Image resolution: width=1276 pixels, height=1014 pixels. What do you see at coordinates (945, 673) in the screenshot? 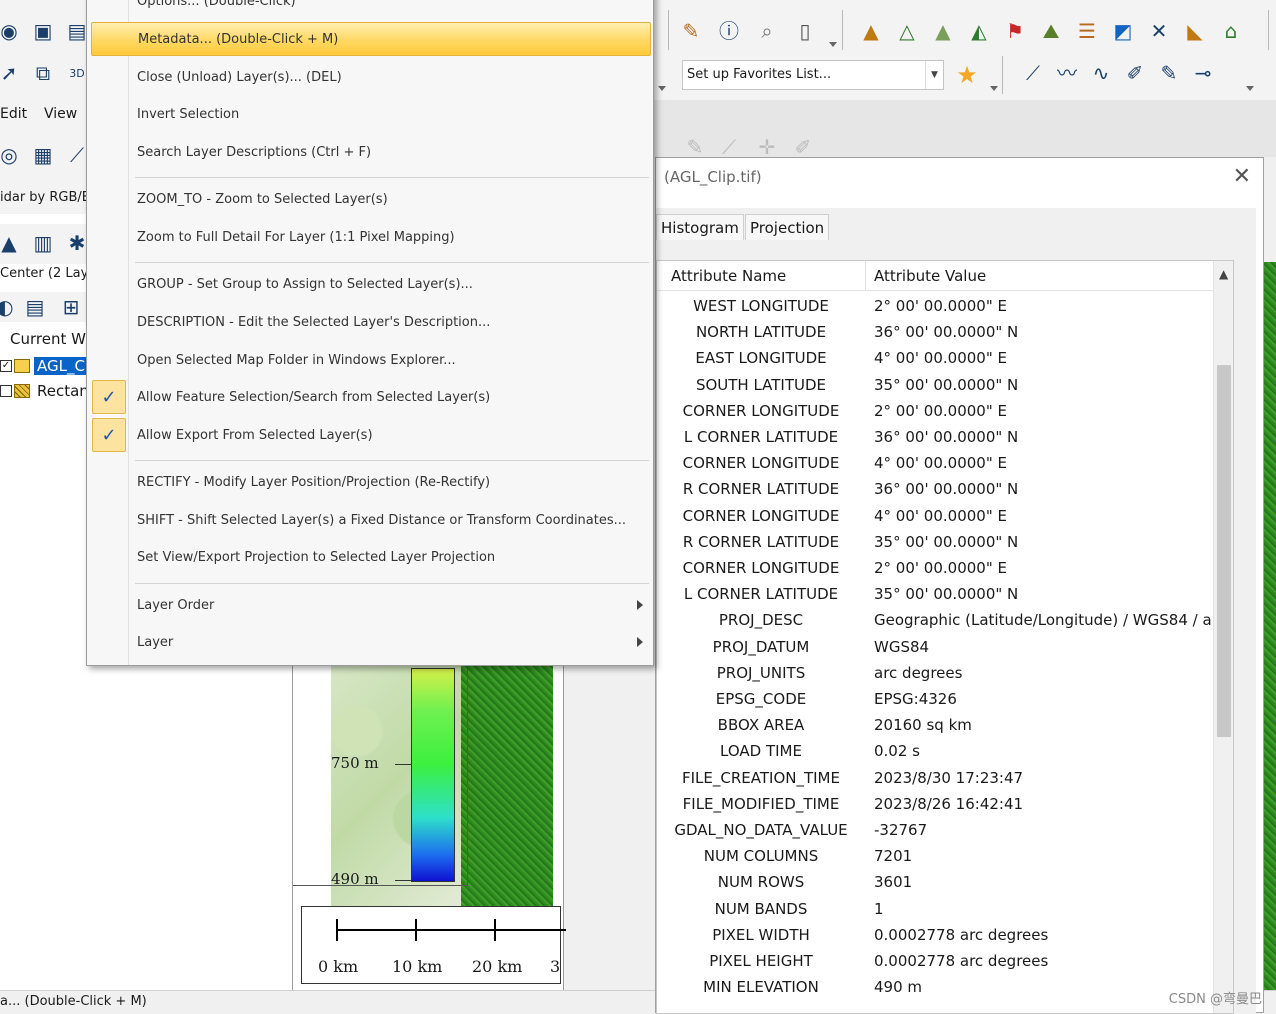
I see `attribute-row: PROJ_UNITS arc degrees` at bounding box center [945, 673].